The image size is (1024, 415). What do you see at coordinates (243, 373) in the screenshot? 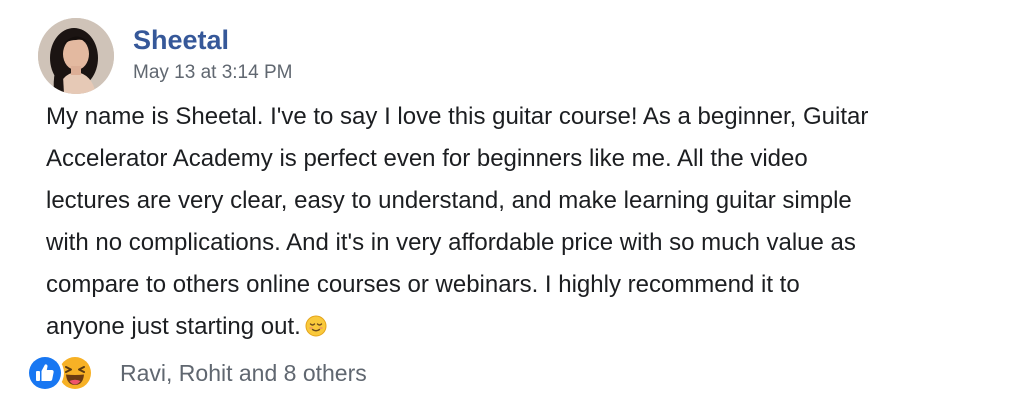
I see `reactions-summary: Ravi, Rohit and 8 others` at bounding box center [243, 373].